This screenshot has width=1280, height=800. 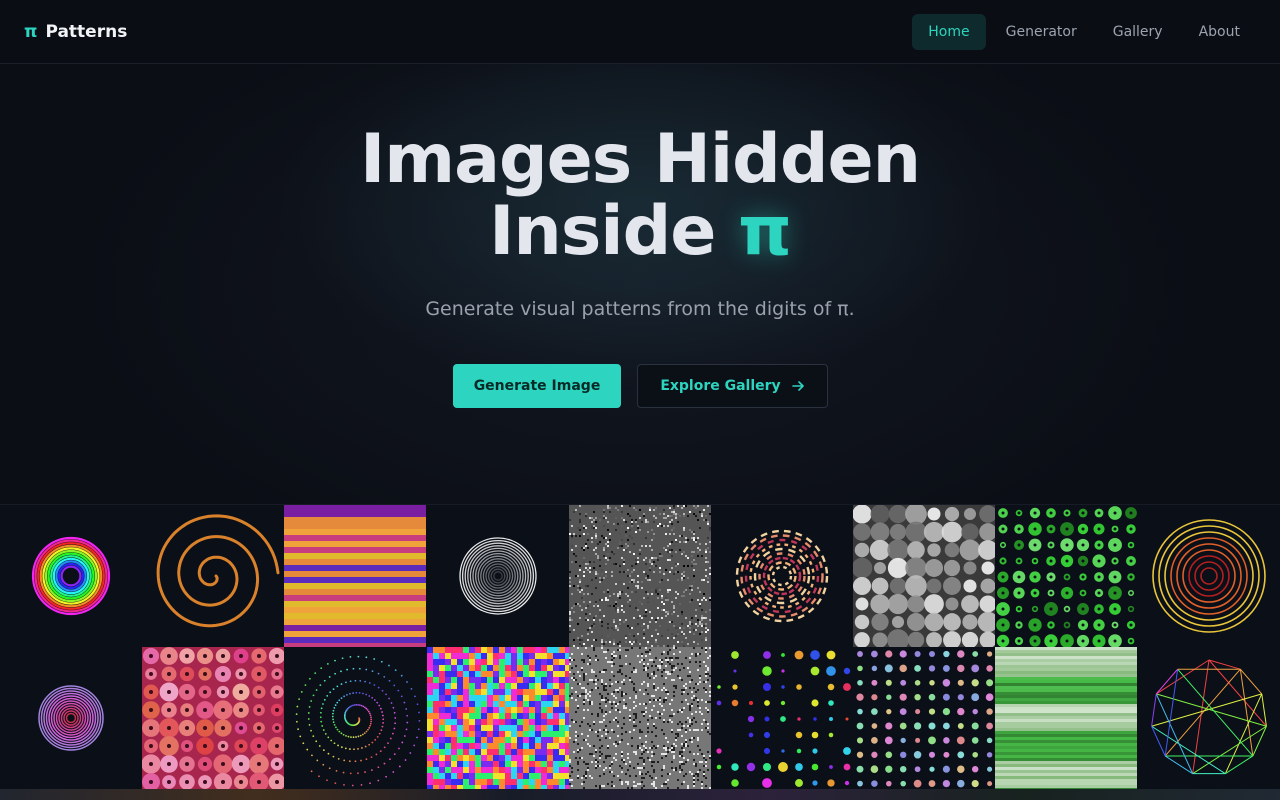 I want to click on gallery-tile-pastel-dot-grid, so click(x=924, y=718).